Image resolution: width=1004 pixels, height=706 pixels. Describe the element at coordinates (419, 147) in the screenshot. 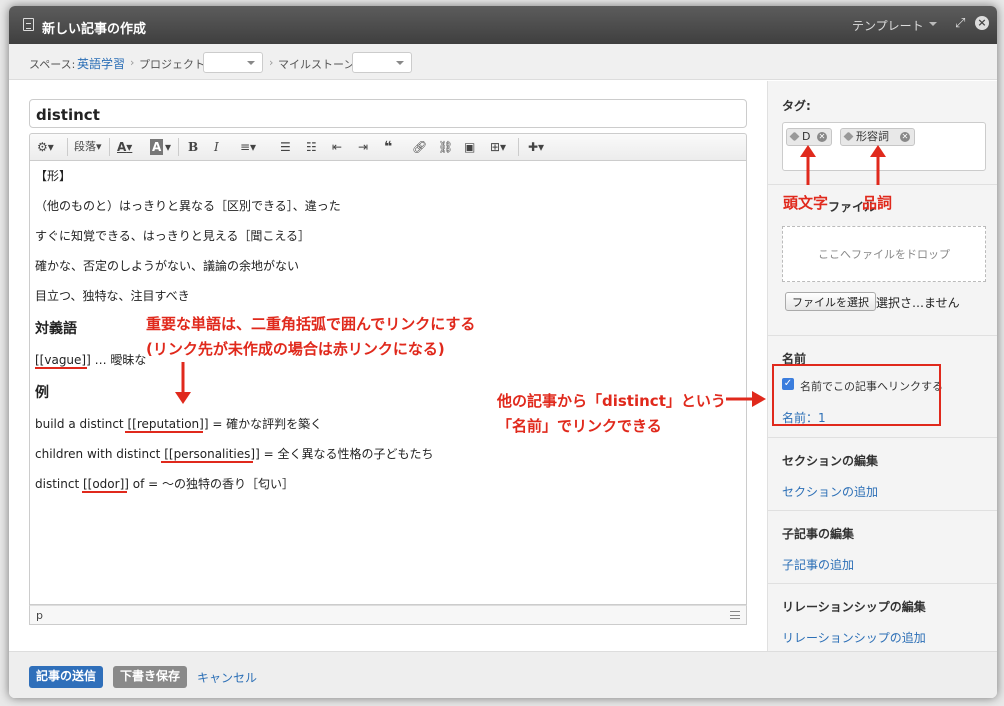

I see `link-icon: 🔗︎` at that location.